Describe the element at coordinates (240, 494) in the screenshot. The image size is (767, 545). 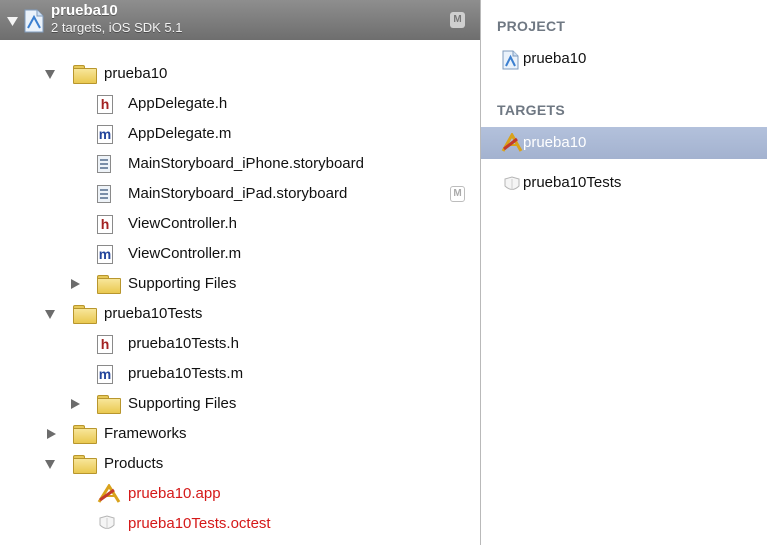
I see `tree-file-row: prueba10.app` at that location.